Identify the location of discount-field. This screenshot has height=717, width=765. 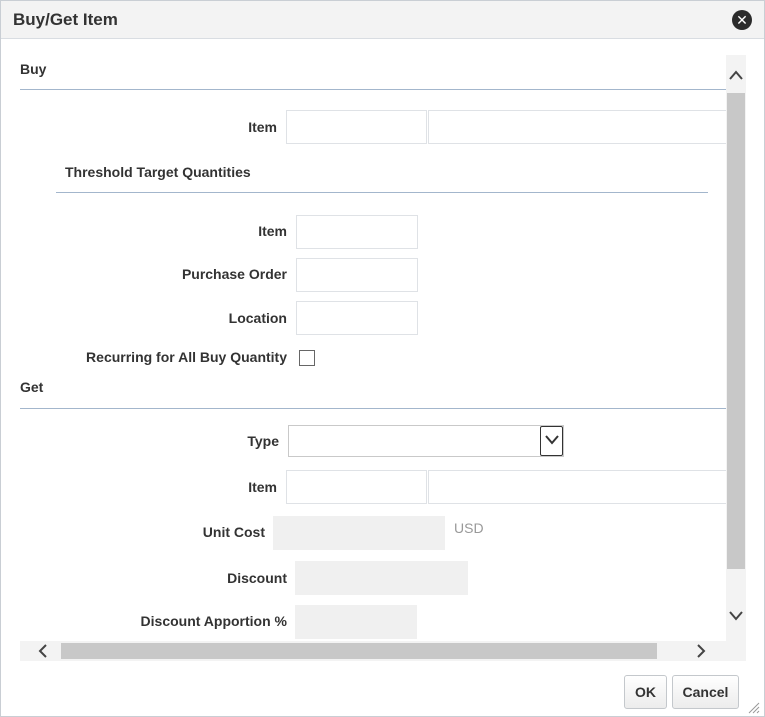
(381, 578).